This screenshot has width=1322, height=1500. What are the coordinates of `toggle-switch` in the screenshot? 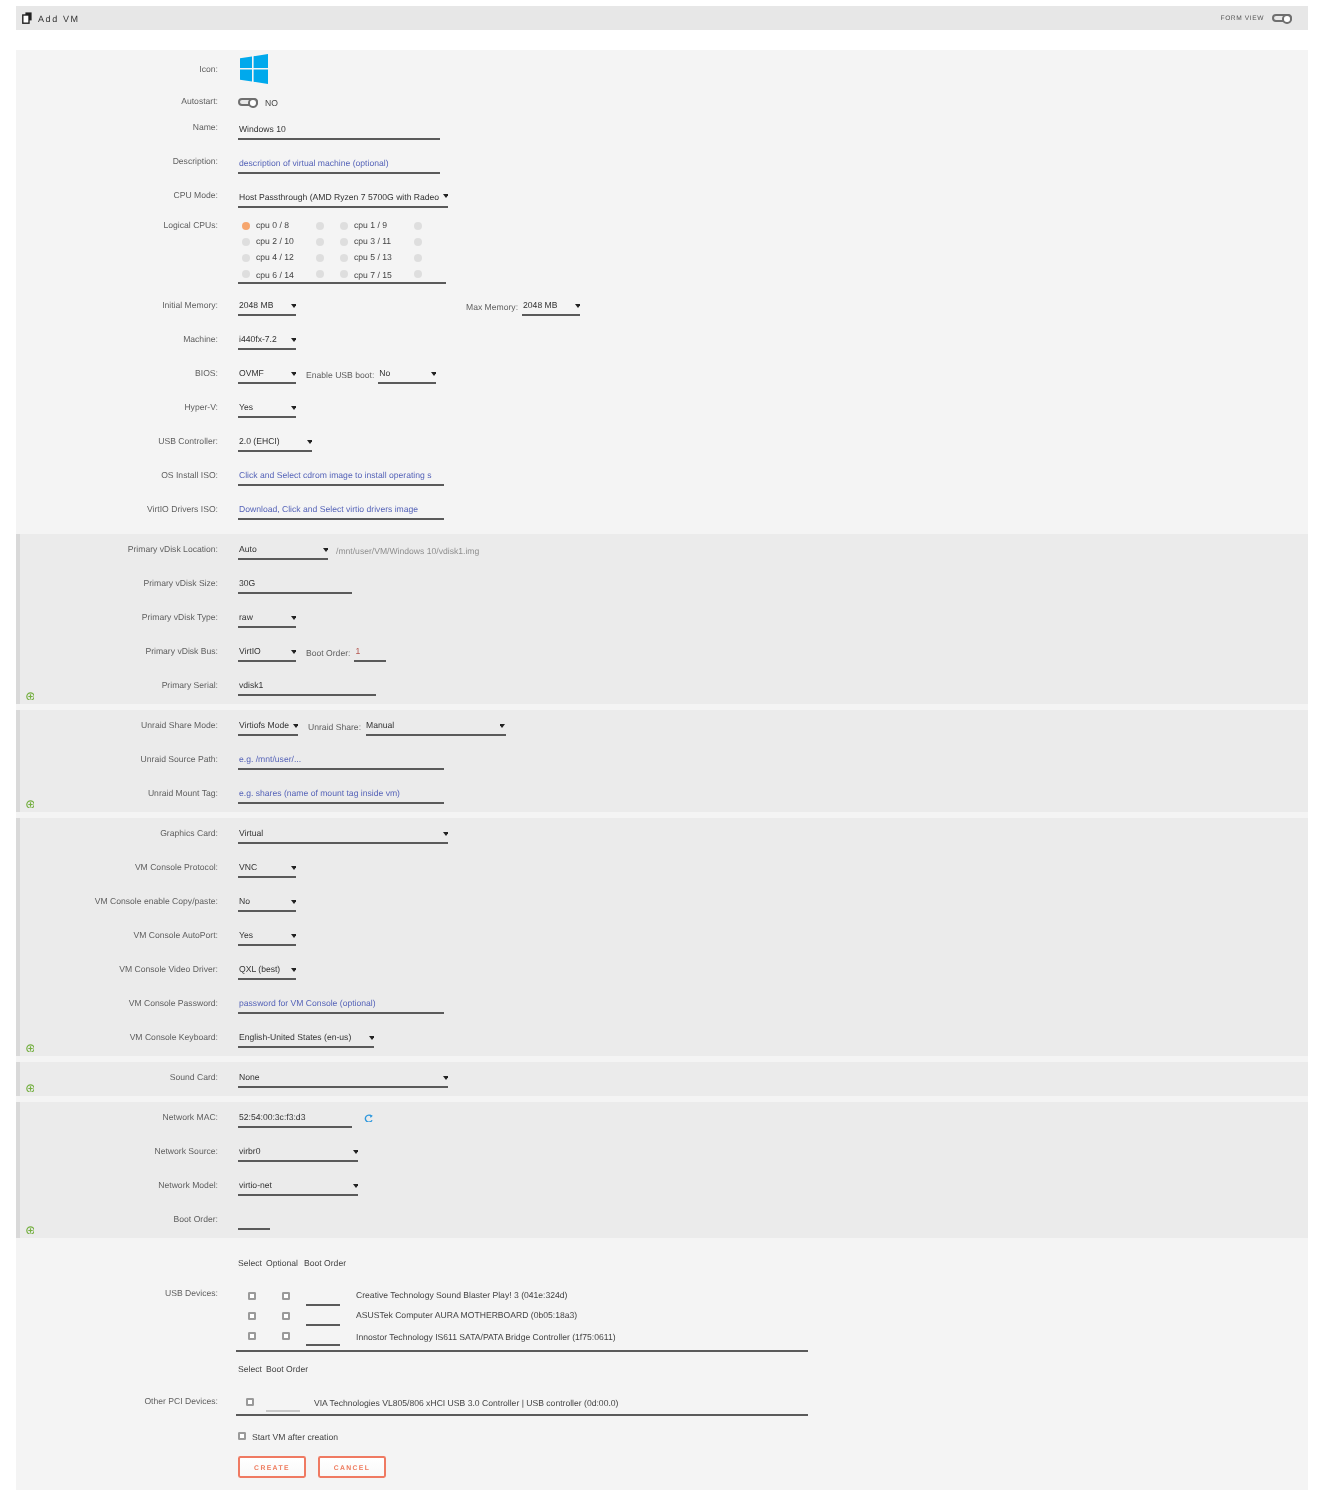 It's located at (248, 102).